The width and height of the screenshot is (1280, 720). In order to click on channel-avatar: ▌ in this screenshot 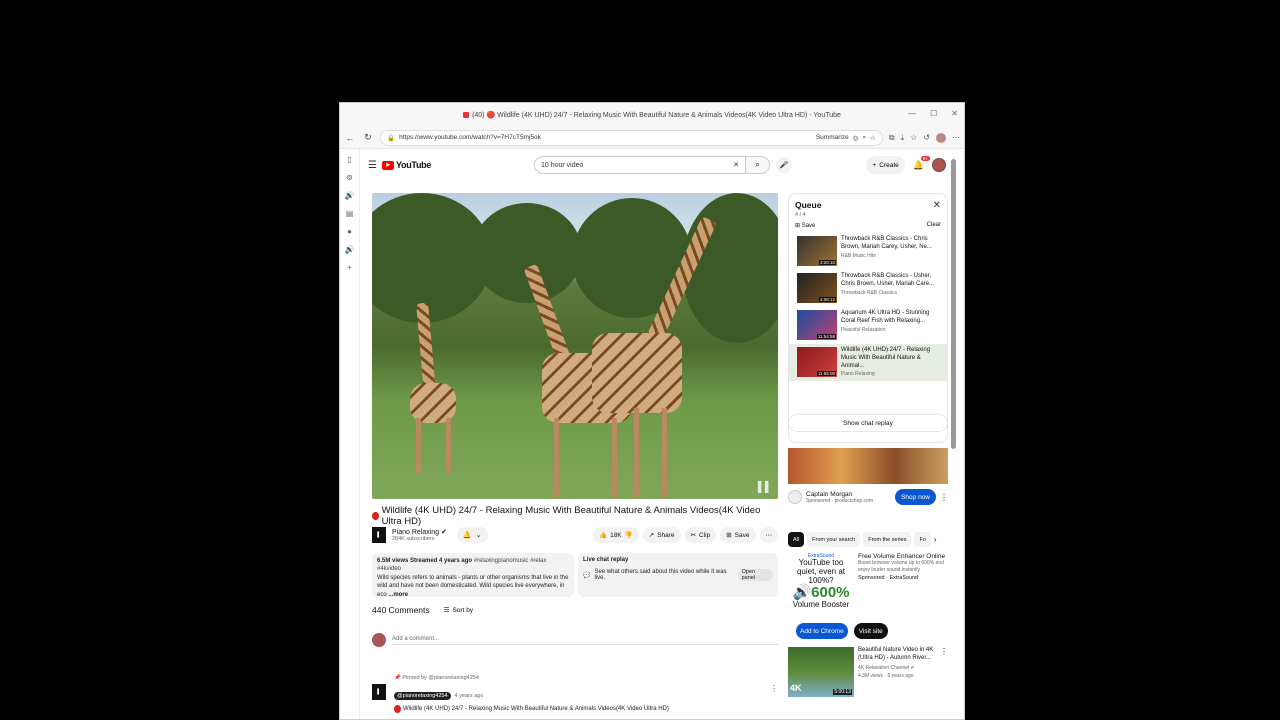, I will do `click(379, 535)`.